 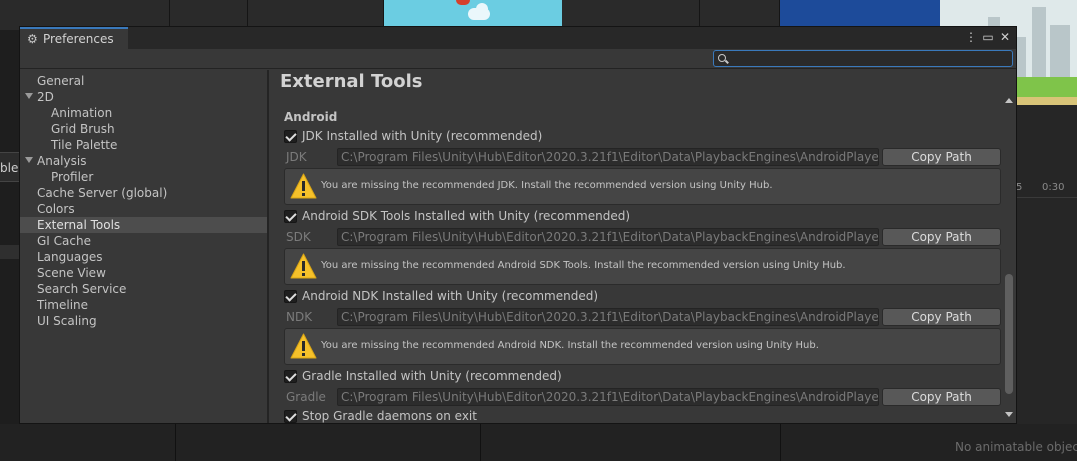 I want to click on sidebar-item-general: General, so click(x=143, y=81).